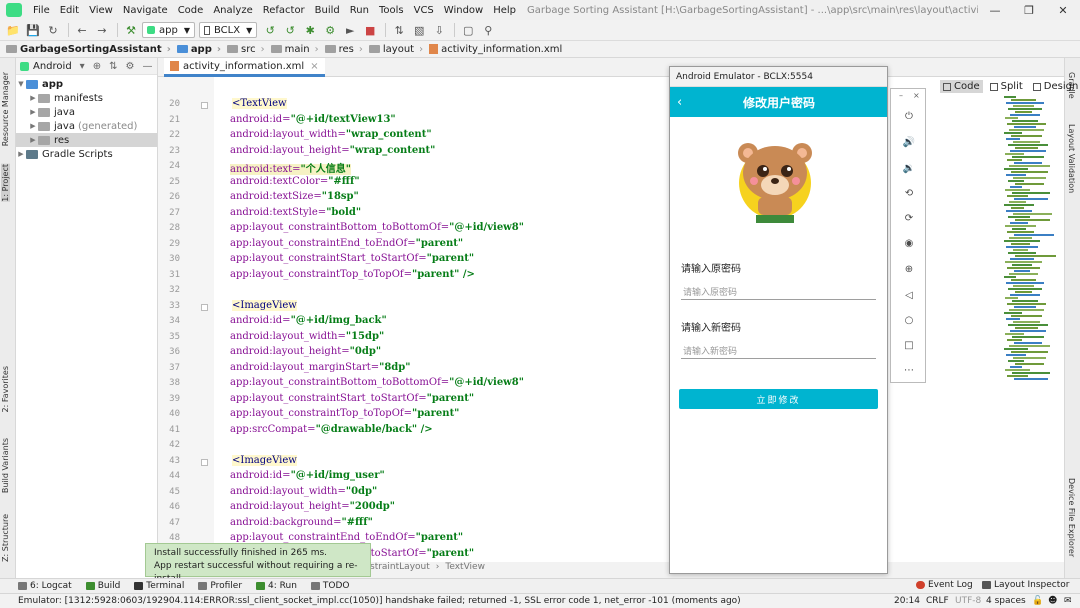 Image resolution: width=1080 pixels, height=608 pixels. I want to click on tree-item-manifests: ▶ manifests, so click(86, 98).